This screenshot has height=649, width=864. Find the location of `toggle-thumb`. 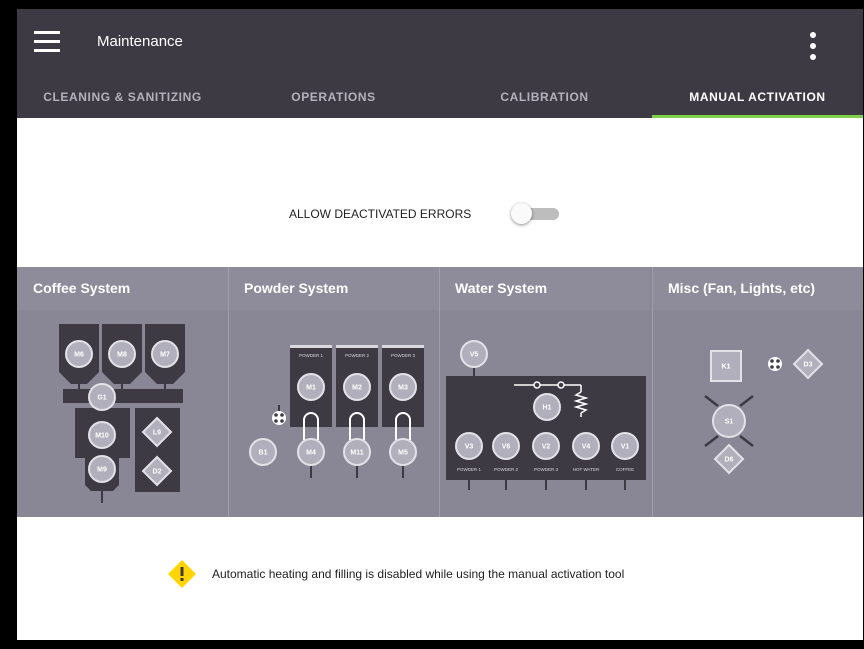

toggle-thumb is located at coordinates (521, 213).